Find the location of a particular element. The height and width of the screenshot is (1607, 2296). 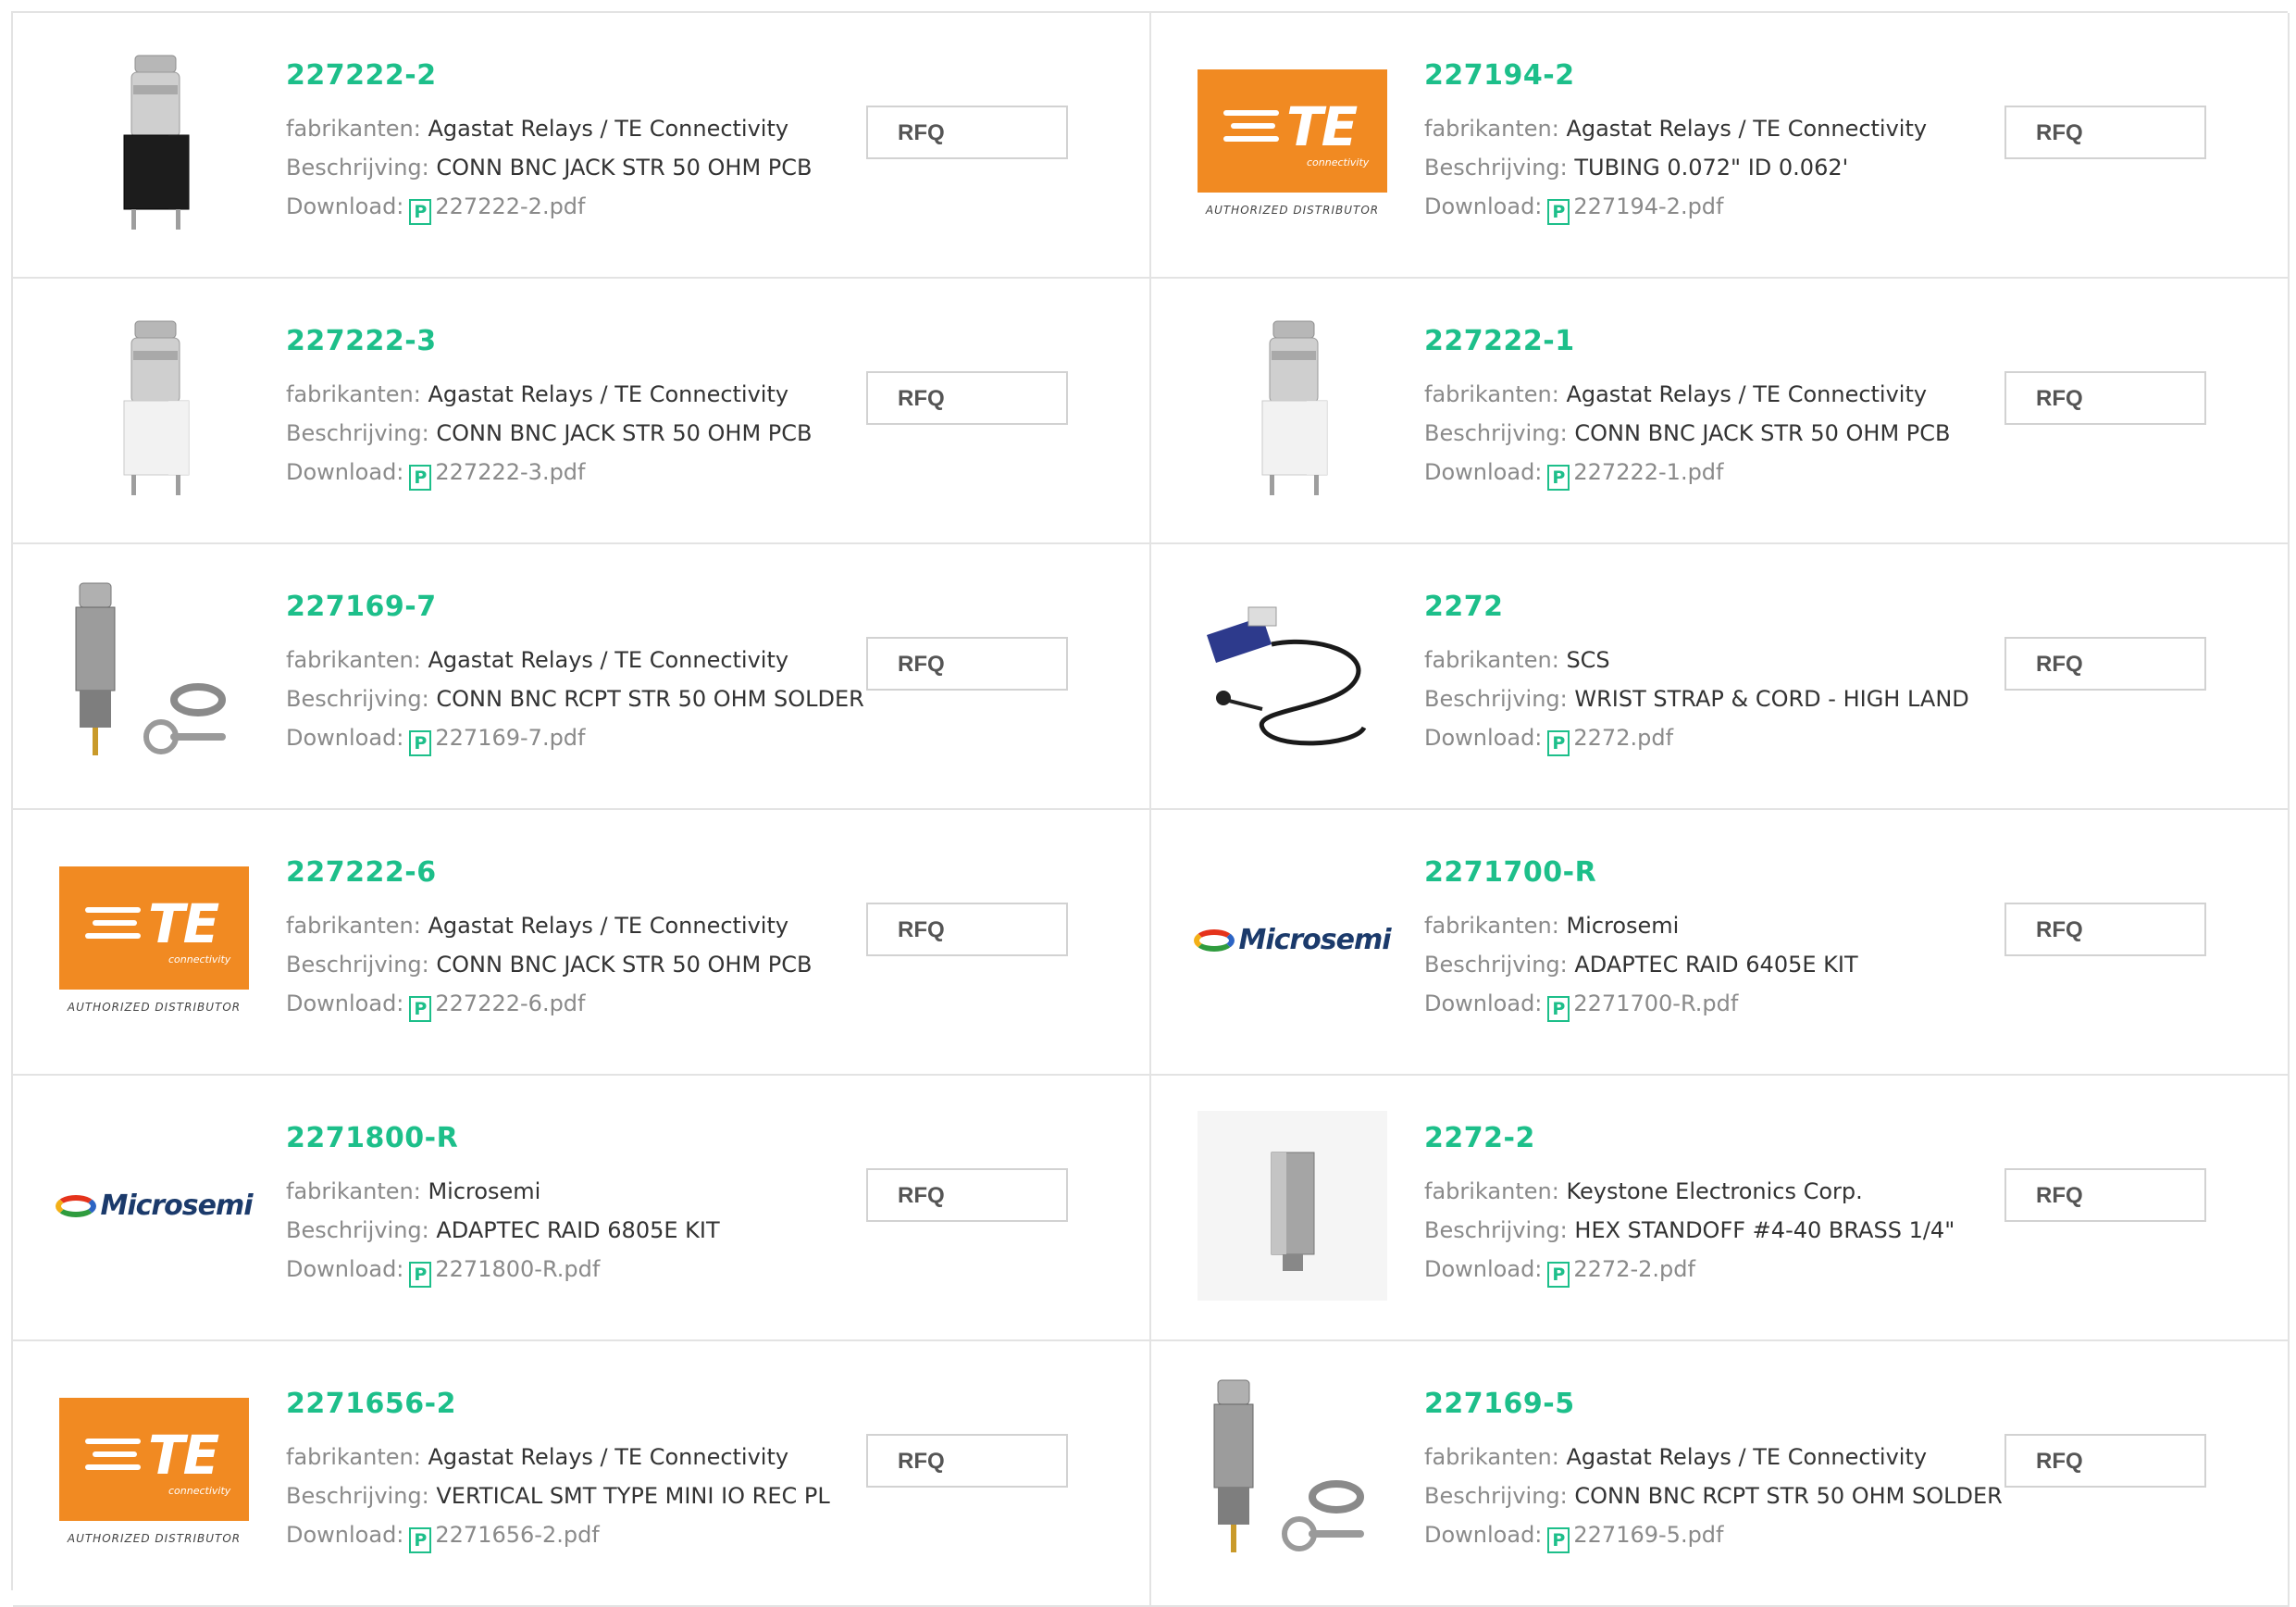

download-row: Download: P 227222-1.pdf is located at coordinates (1688, 473).